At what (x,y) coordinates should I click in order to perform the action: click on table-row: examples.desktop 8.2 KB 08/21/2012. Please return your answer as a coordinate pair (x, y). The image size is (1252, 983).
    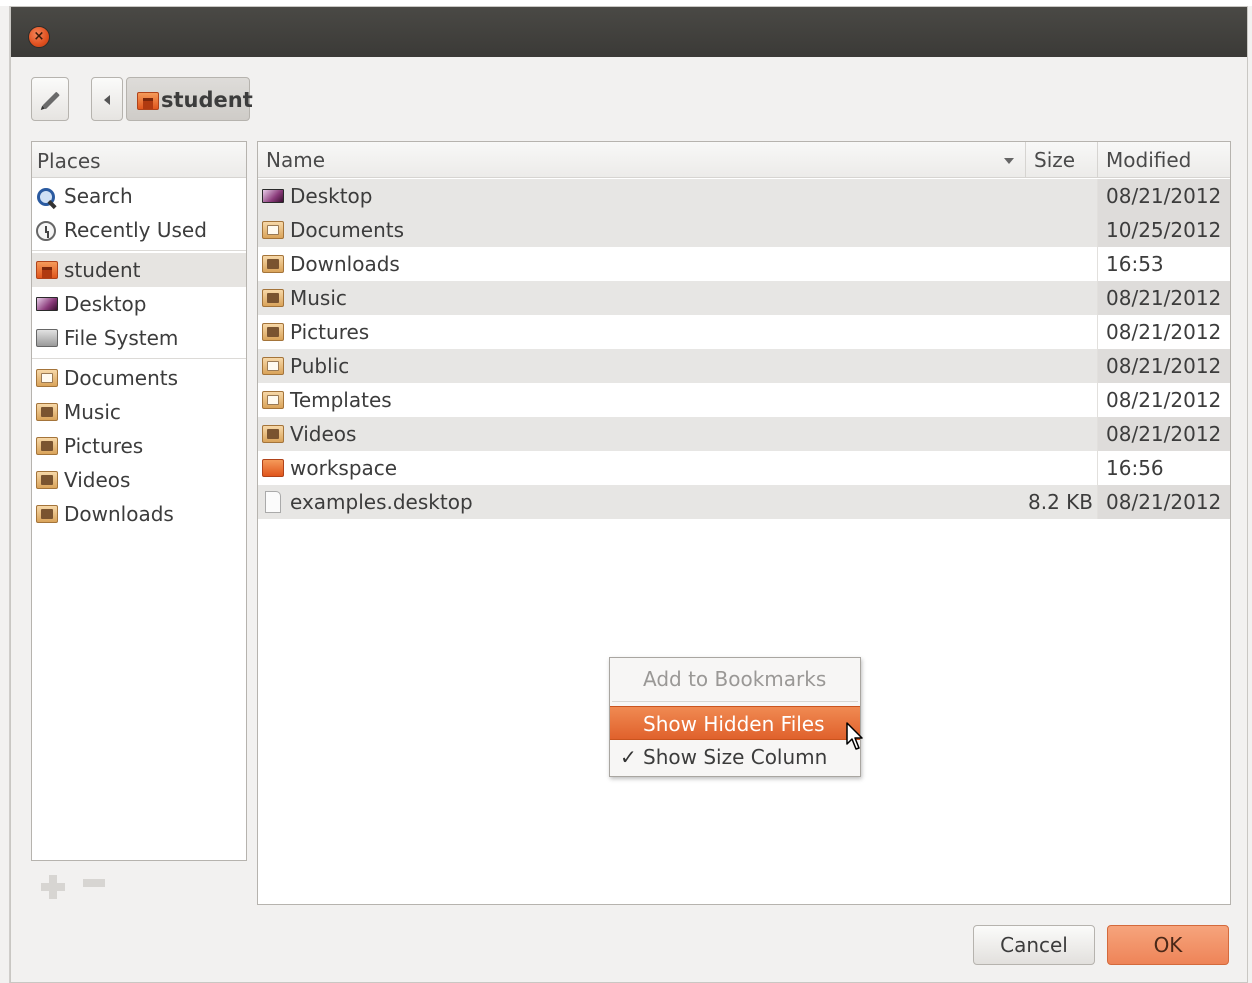
    Looking at the image, I should click on (744, 502).